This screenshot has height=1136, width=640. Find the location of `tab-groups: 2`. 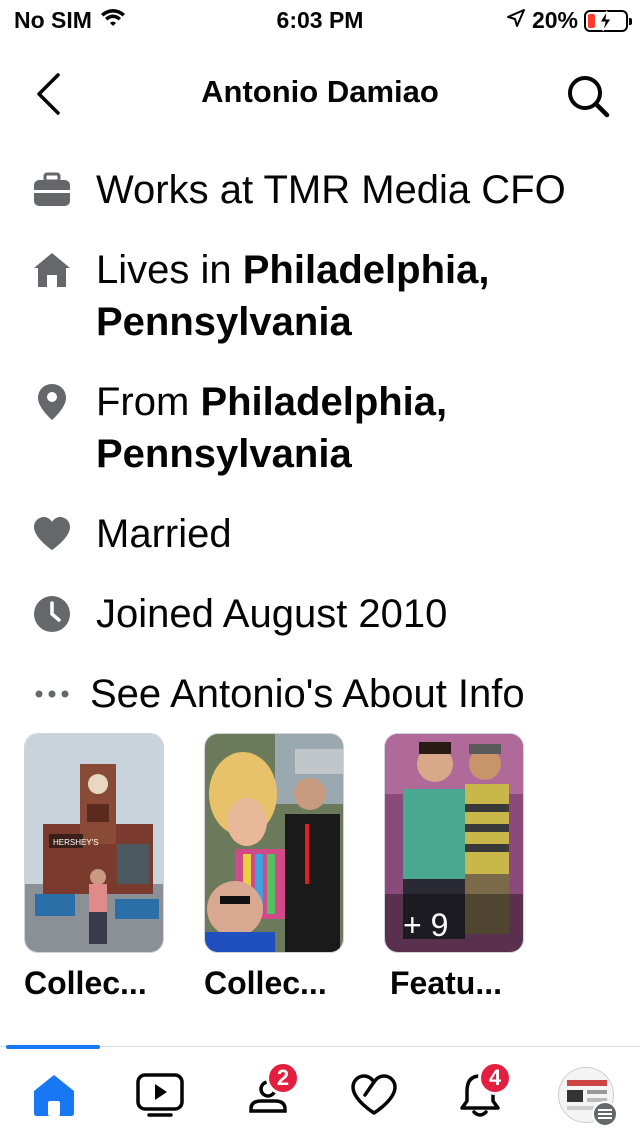

tab-groups: 2 is located at coordinates (269, 1093).